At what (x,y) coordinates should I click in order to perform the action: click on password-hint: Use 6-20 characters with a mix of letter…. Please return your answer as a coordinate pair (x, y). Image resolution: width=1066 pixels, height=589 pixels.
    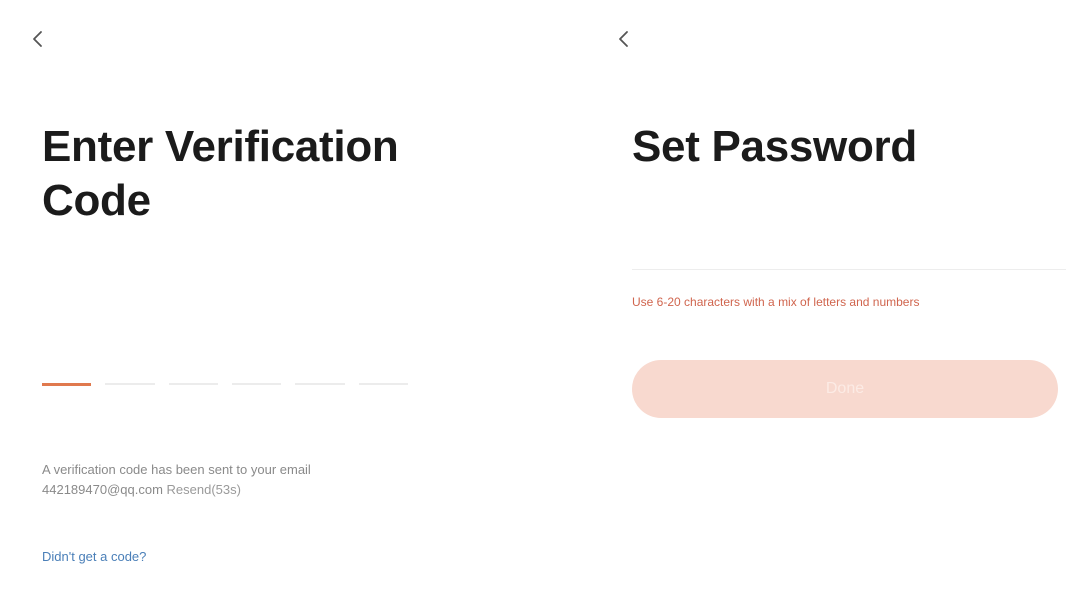
    Looking at the image, I should click on (776, 302).